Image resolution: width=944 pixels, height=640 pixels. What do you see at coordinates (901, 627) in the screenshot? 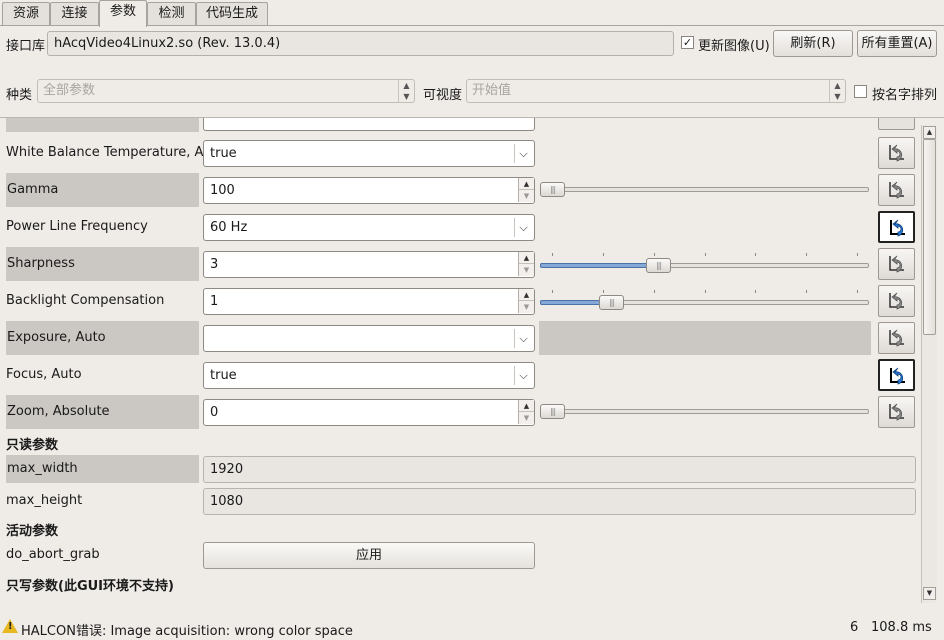
I see `status-time: 108.8 ms` at bounding box center [901, 627].